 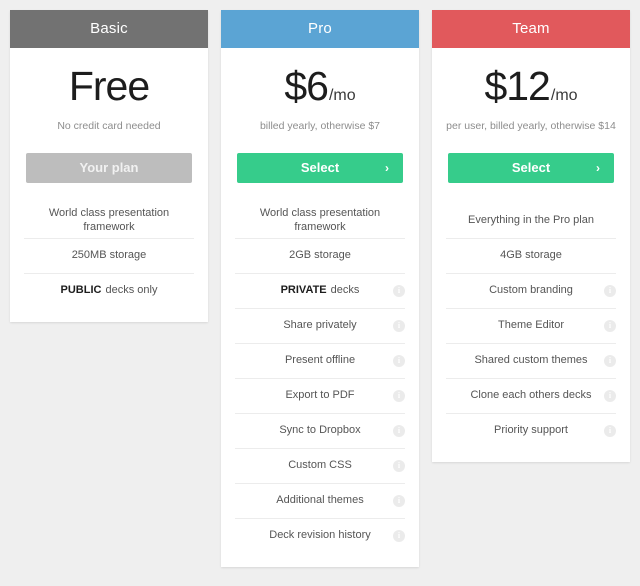 I want to click on feature-item: PRIVATE decks i, so click(x=320, y=290).